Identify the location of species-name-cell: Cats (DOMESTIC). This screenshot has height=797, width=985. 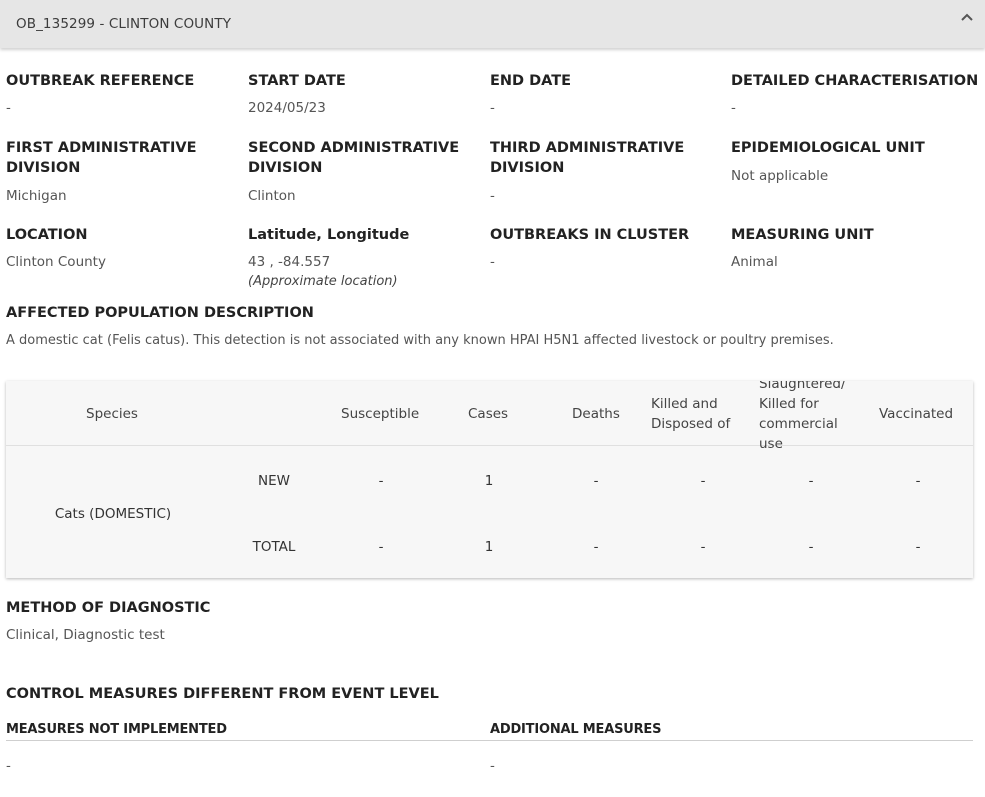
(113, 514).